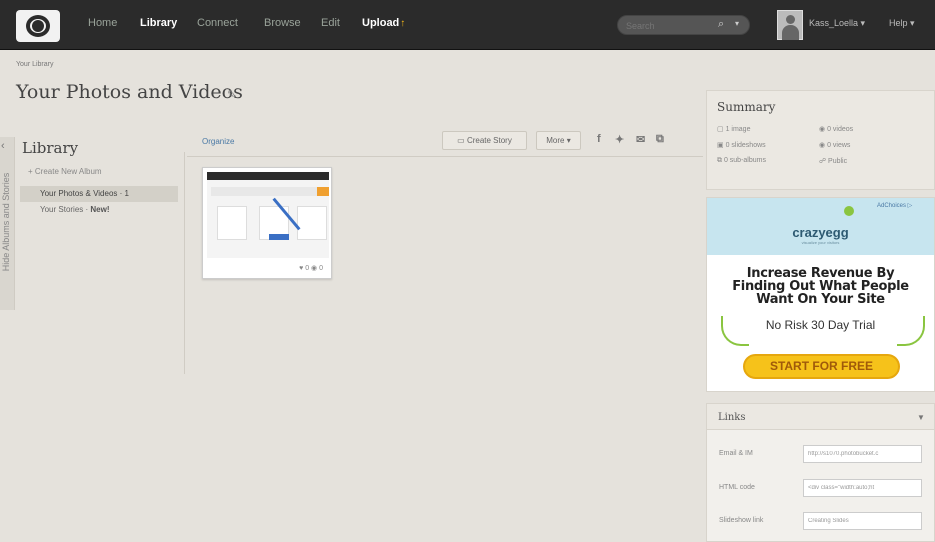  Describe the element at coordinates (741, 520) in the screenshot. I see `slideshow-link-label: Slideshow link` at that location.